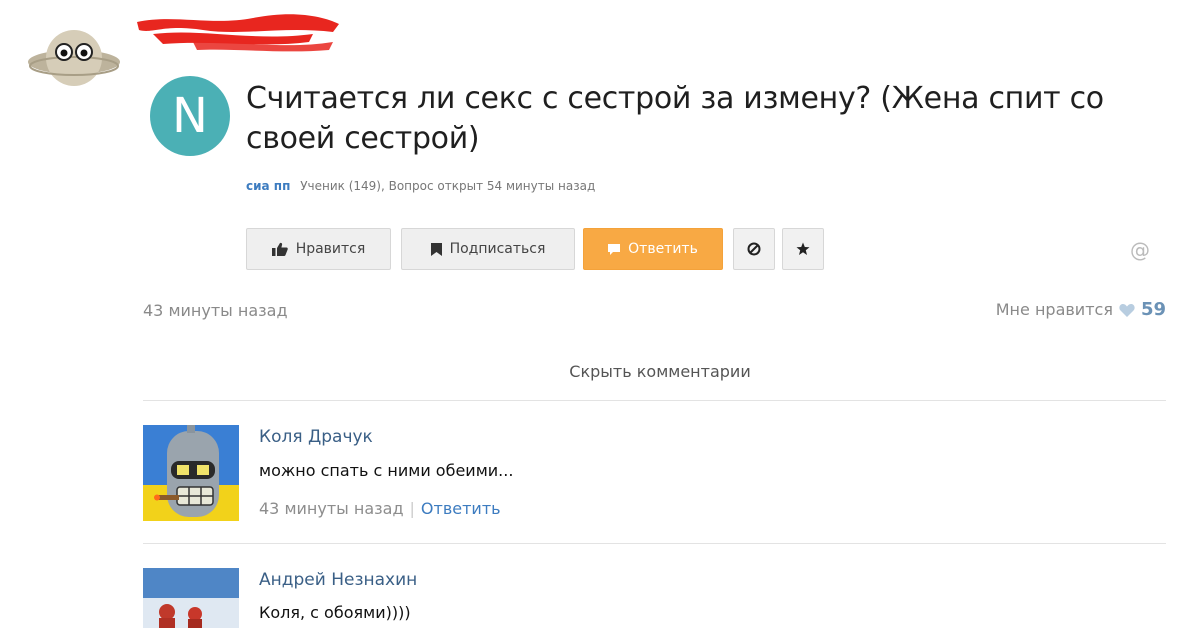  Describe the element at coordinates (338, 580) in the screenshot. I see `comment-author: Андрей Незнахин` at that location.